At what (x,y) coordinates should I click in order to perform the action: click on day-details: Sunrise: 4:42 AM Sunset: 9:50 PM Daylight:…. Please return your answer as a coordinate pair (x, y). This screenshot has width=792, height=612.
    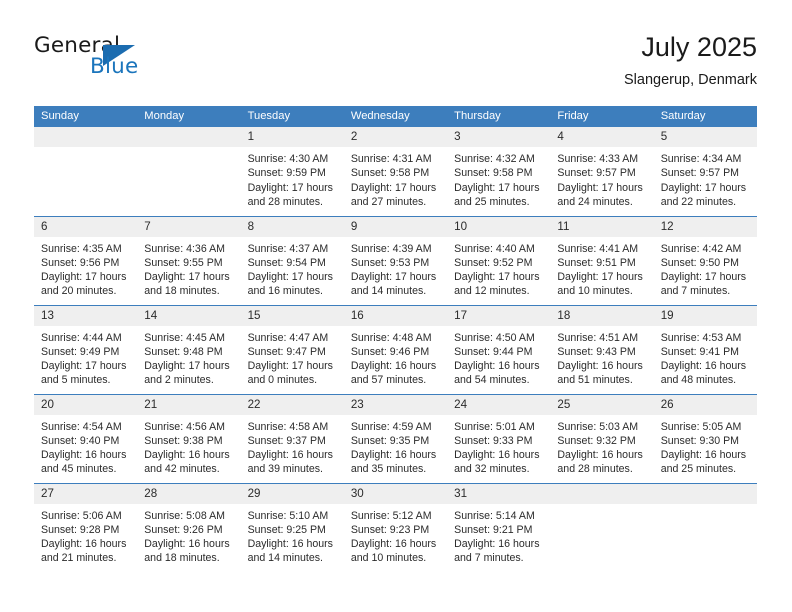
    Looking at the image, I should click on (705, 268).